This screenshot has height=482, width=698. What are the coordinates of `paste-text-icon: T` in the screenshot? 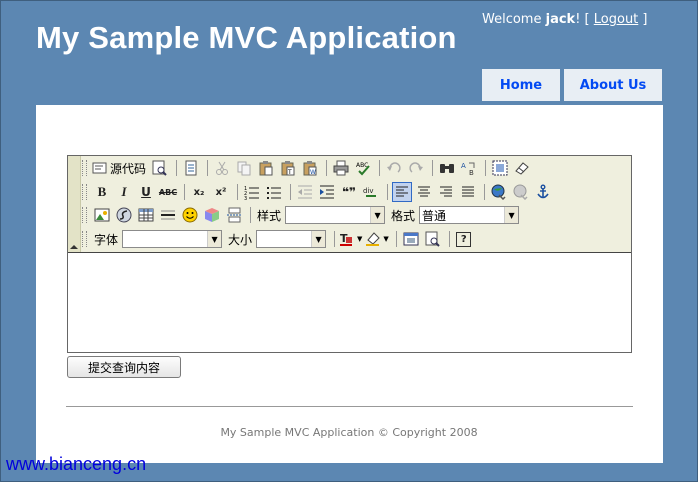 It's located at (288, 168).